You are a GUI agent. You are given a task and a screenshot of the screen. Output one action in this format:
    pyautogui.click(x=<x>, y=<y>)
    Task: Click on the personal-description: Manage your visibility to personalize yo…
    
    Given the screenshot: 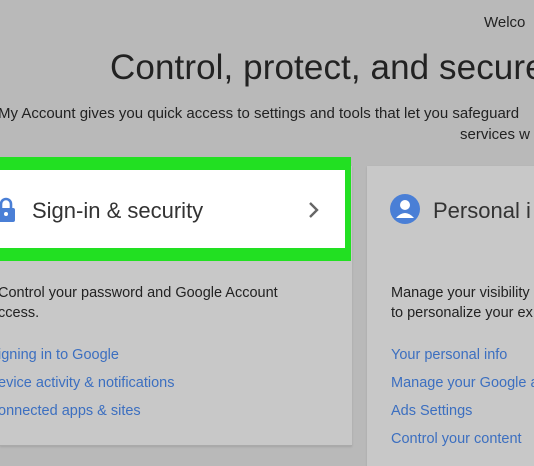 What is the action you would take?
    pyautogui.click(x=462, y=303)
    